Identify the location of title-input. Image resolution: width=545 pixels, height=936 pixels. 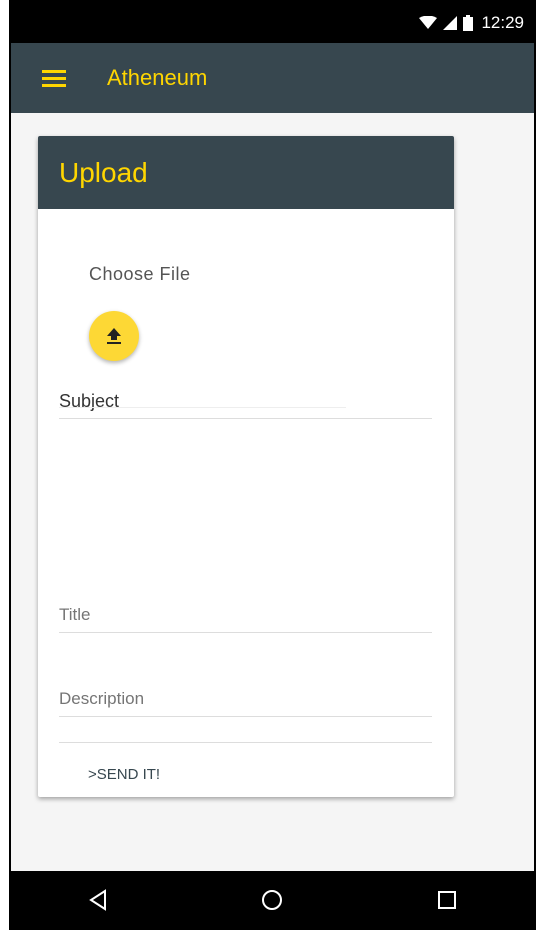
(245, 615).